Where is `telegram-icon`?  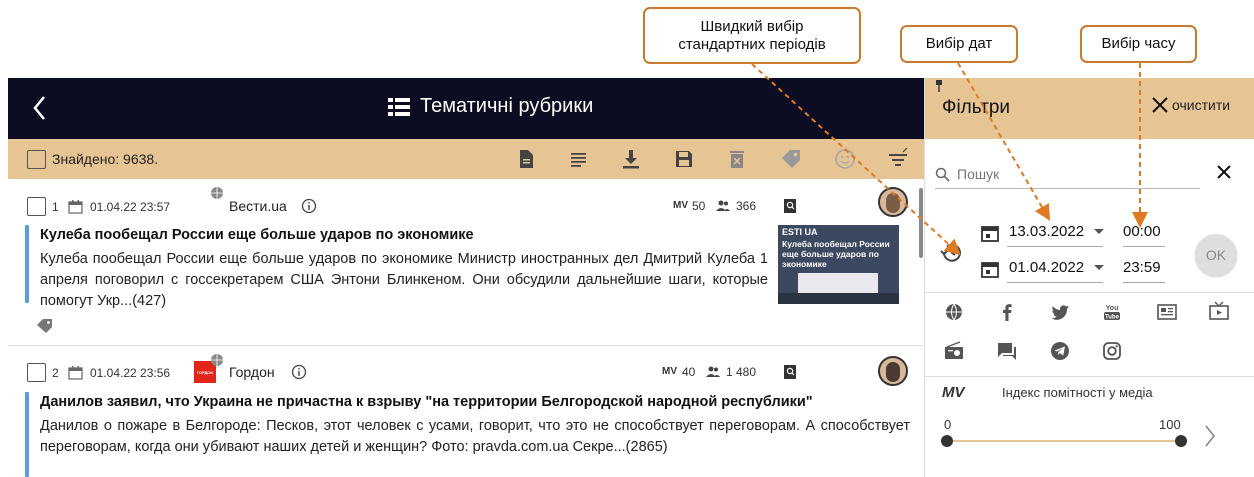
telegram-icon is located at coordinates (1060, 351).